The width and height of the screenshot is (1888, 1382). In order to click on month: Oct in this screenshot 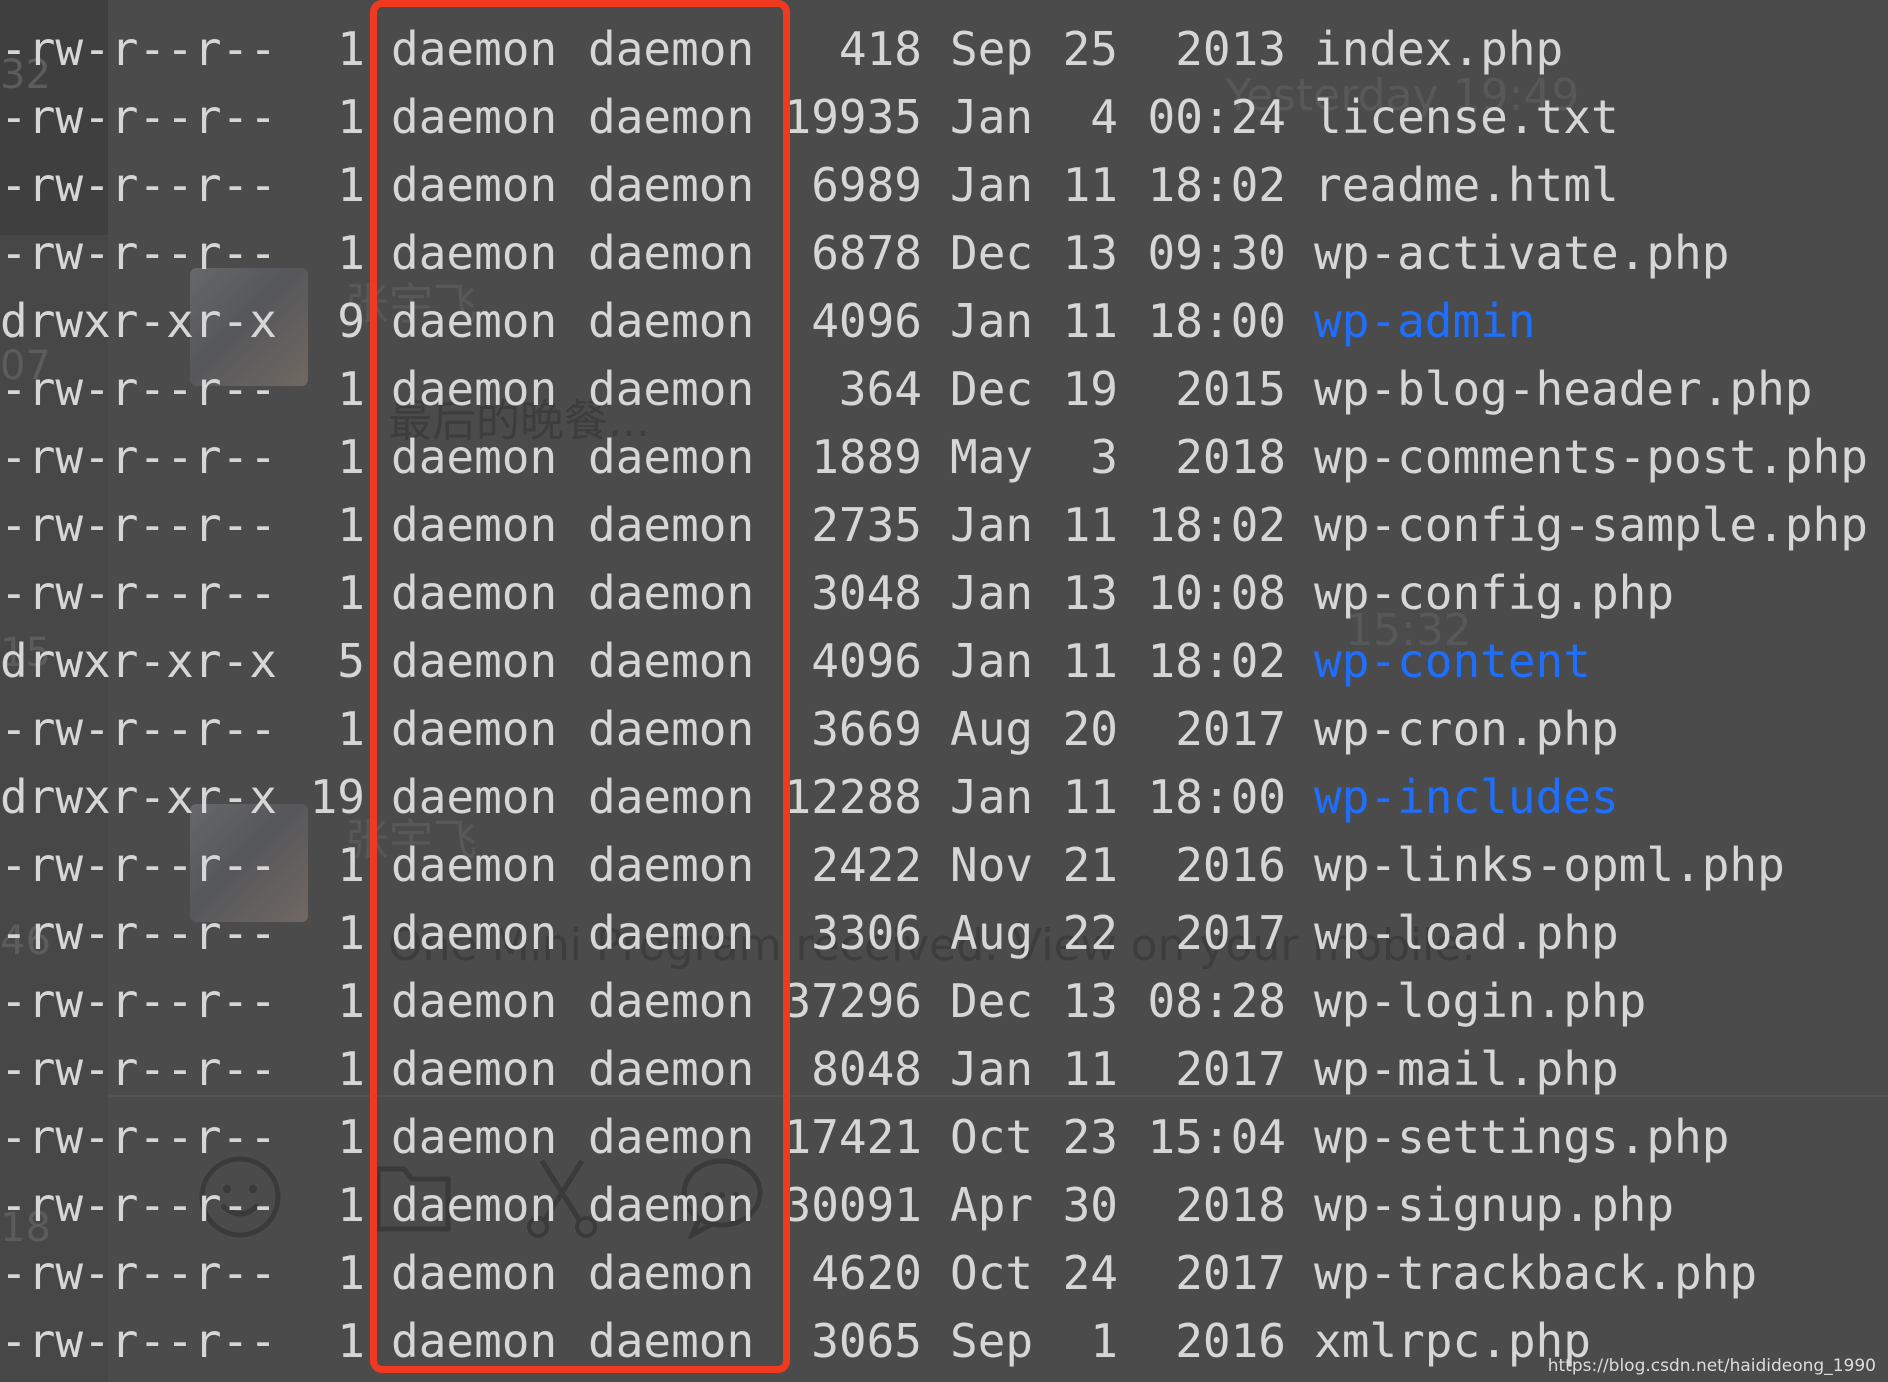, I will do `click(992, 1273)`.